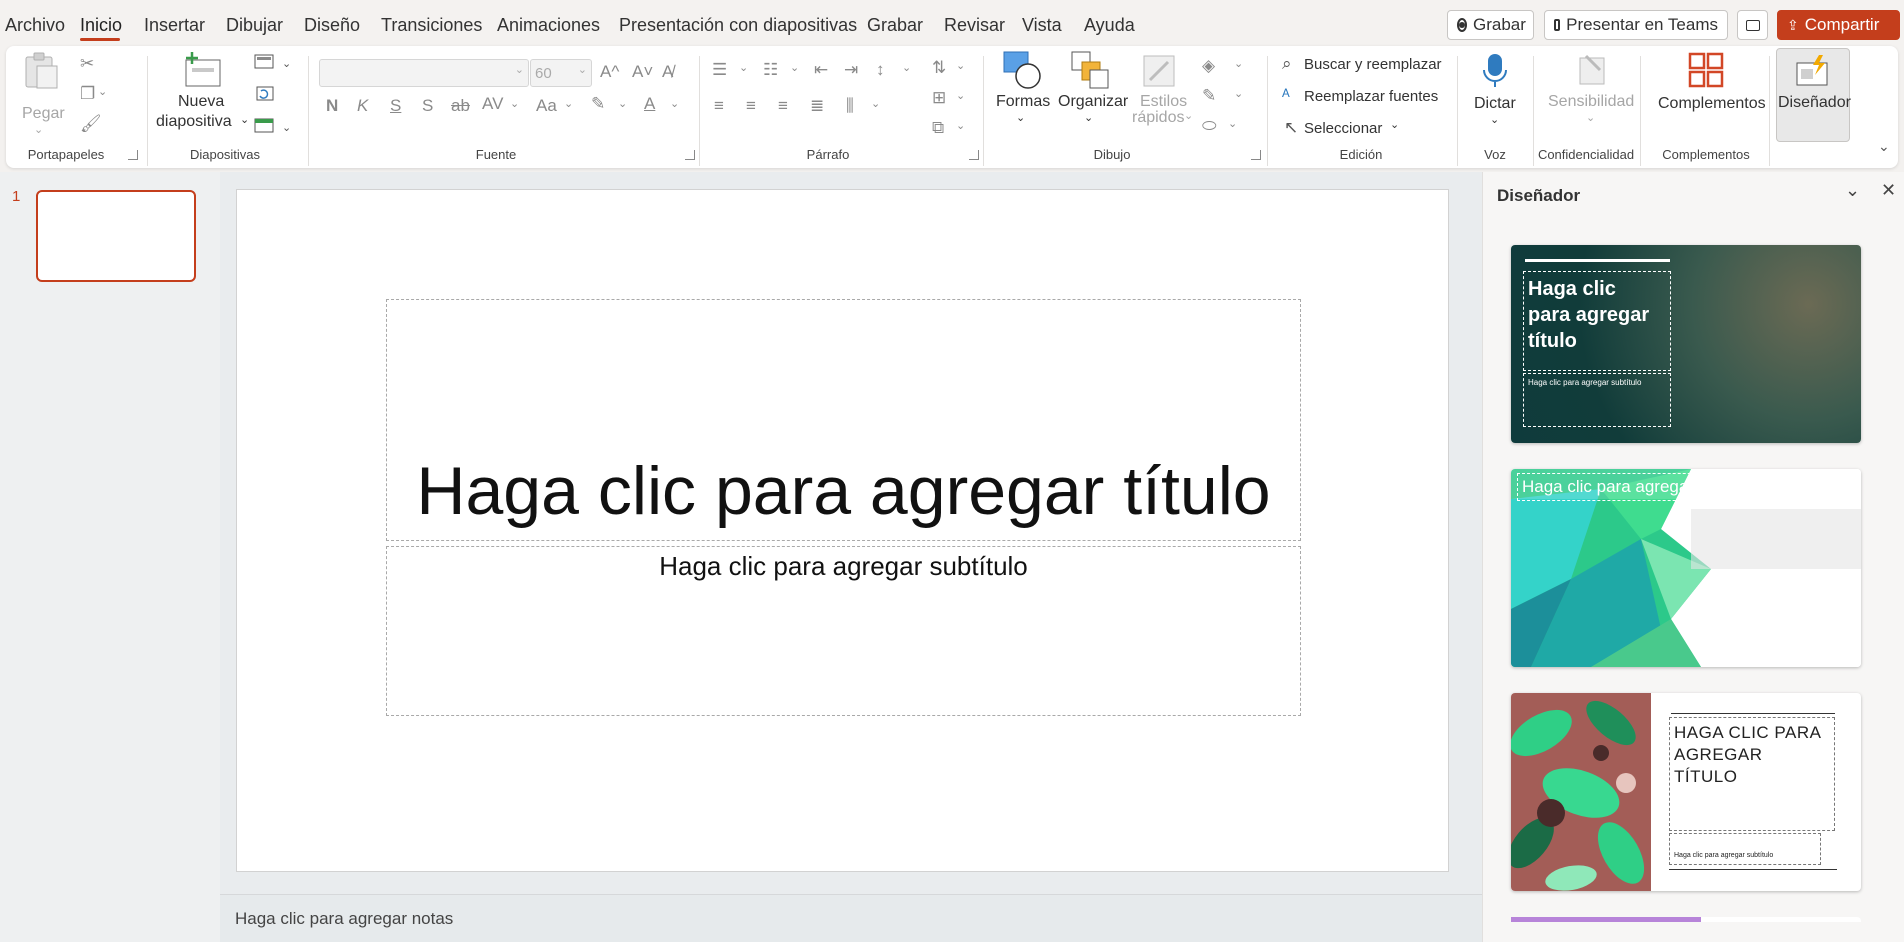 The image size is (1904, 942). I want to click on cut-icon: ✂, so click(87, 64).